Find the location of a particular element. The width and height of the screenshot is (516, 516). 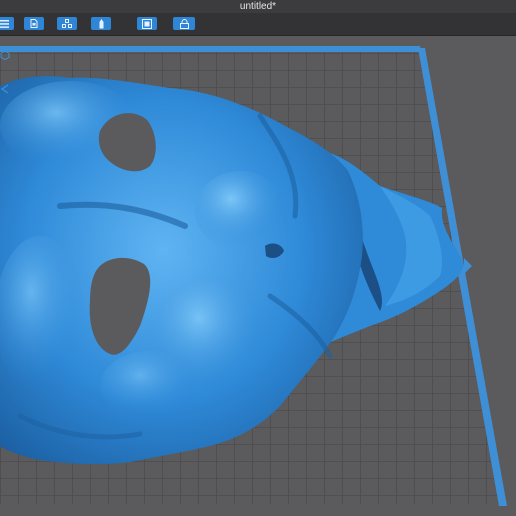

plate-back-edge is located at coordinates (210, 49).